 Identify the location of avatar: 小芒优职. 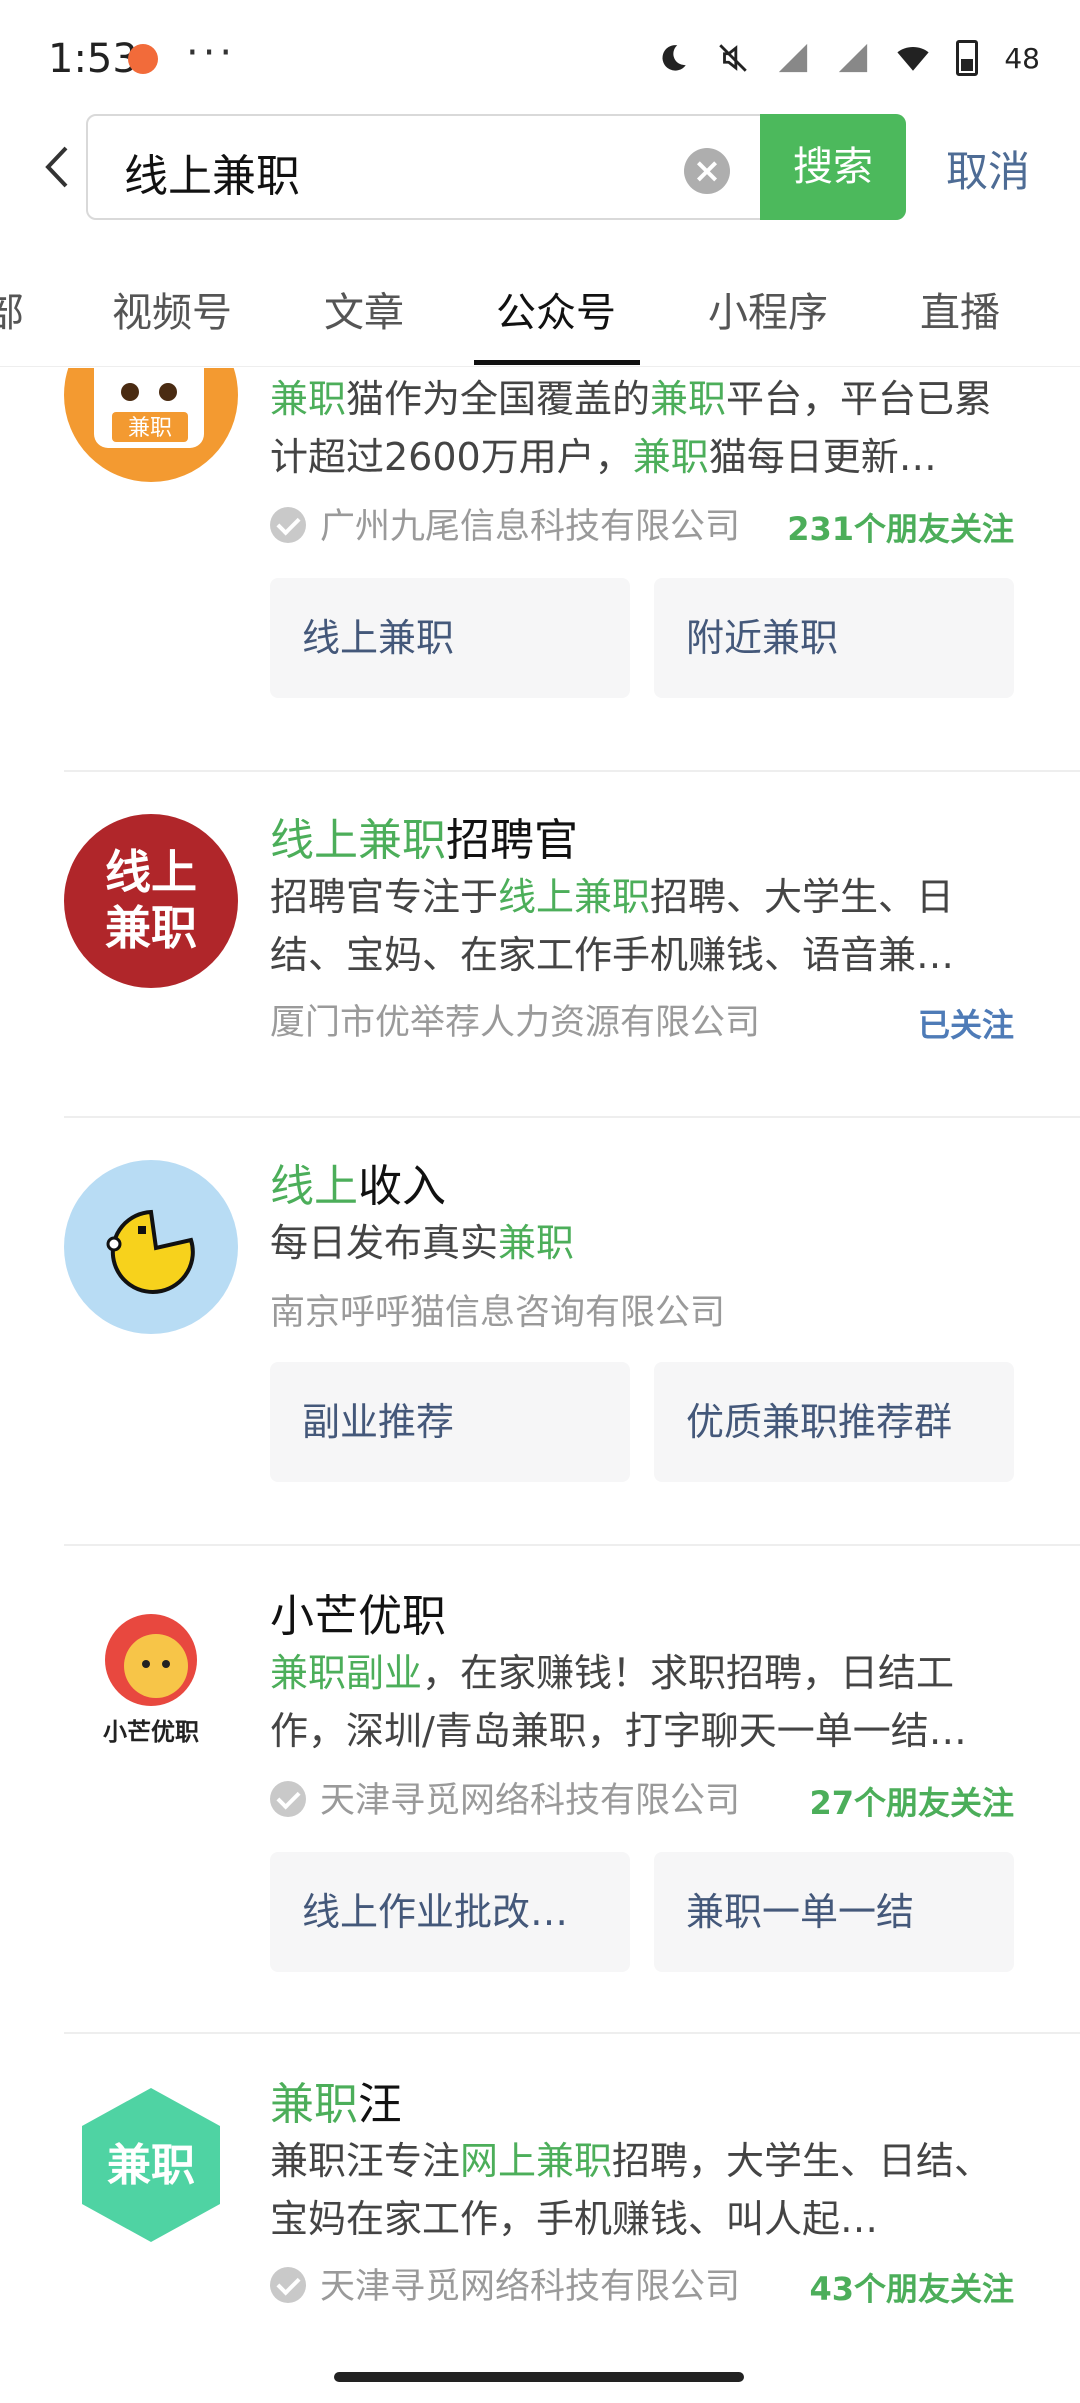
(151, 1677).